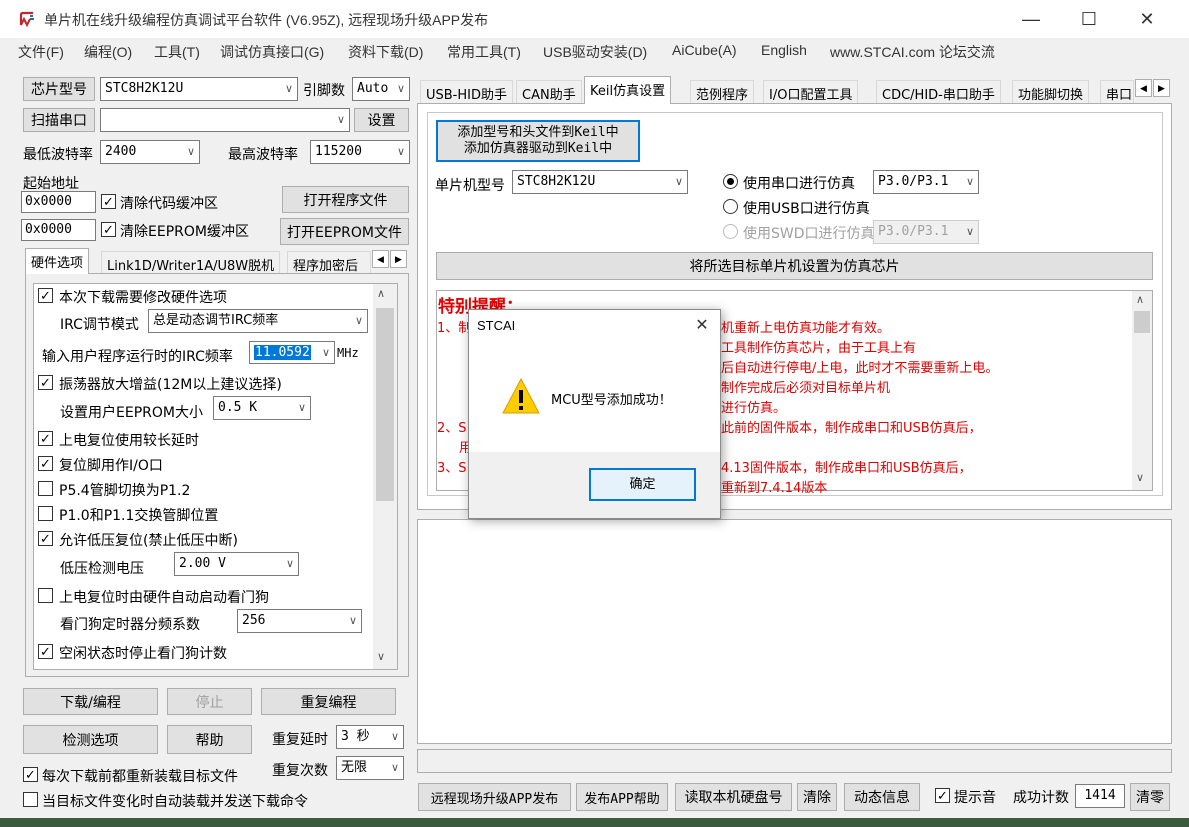  Describe the element at coordinates (722, 92) in the screenshot. I see `tab-examples: 范例程序` at that location.